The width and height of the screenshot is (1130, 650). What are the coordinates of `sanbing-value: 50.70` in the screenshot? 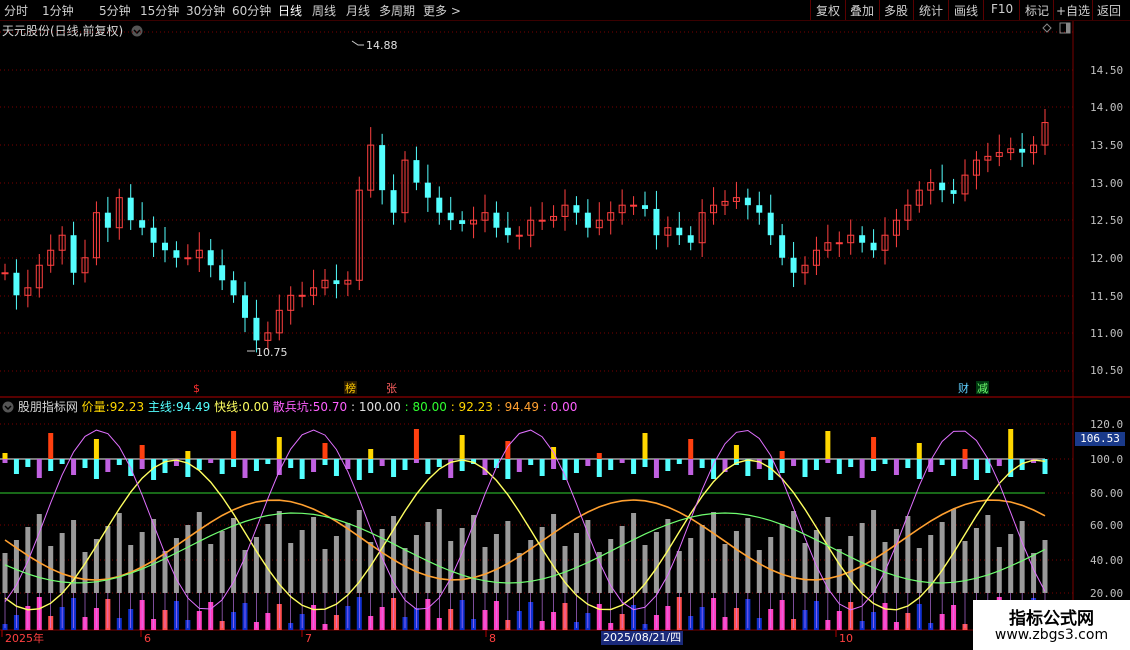 It's located at (330, 407).